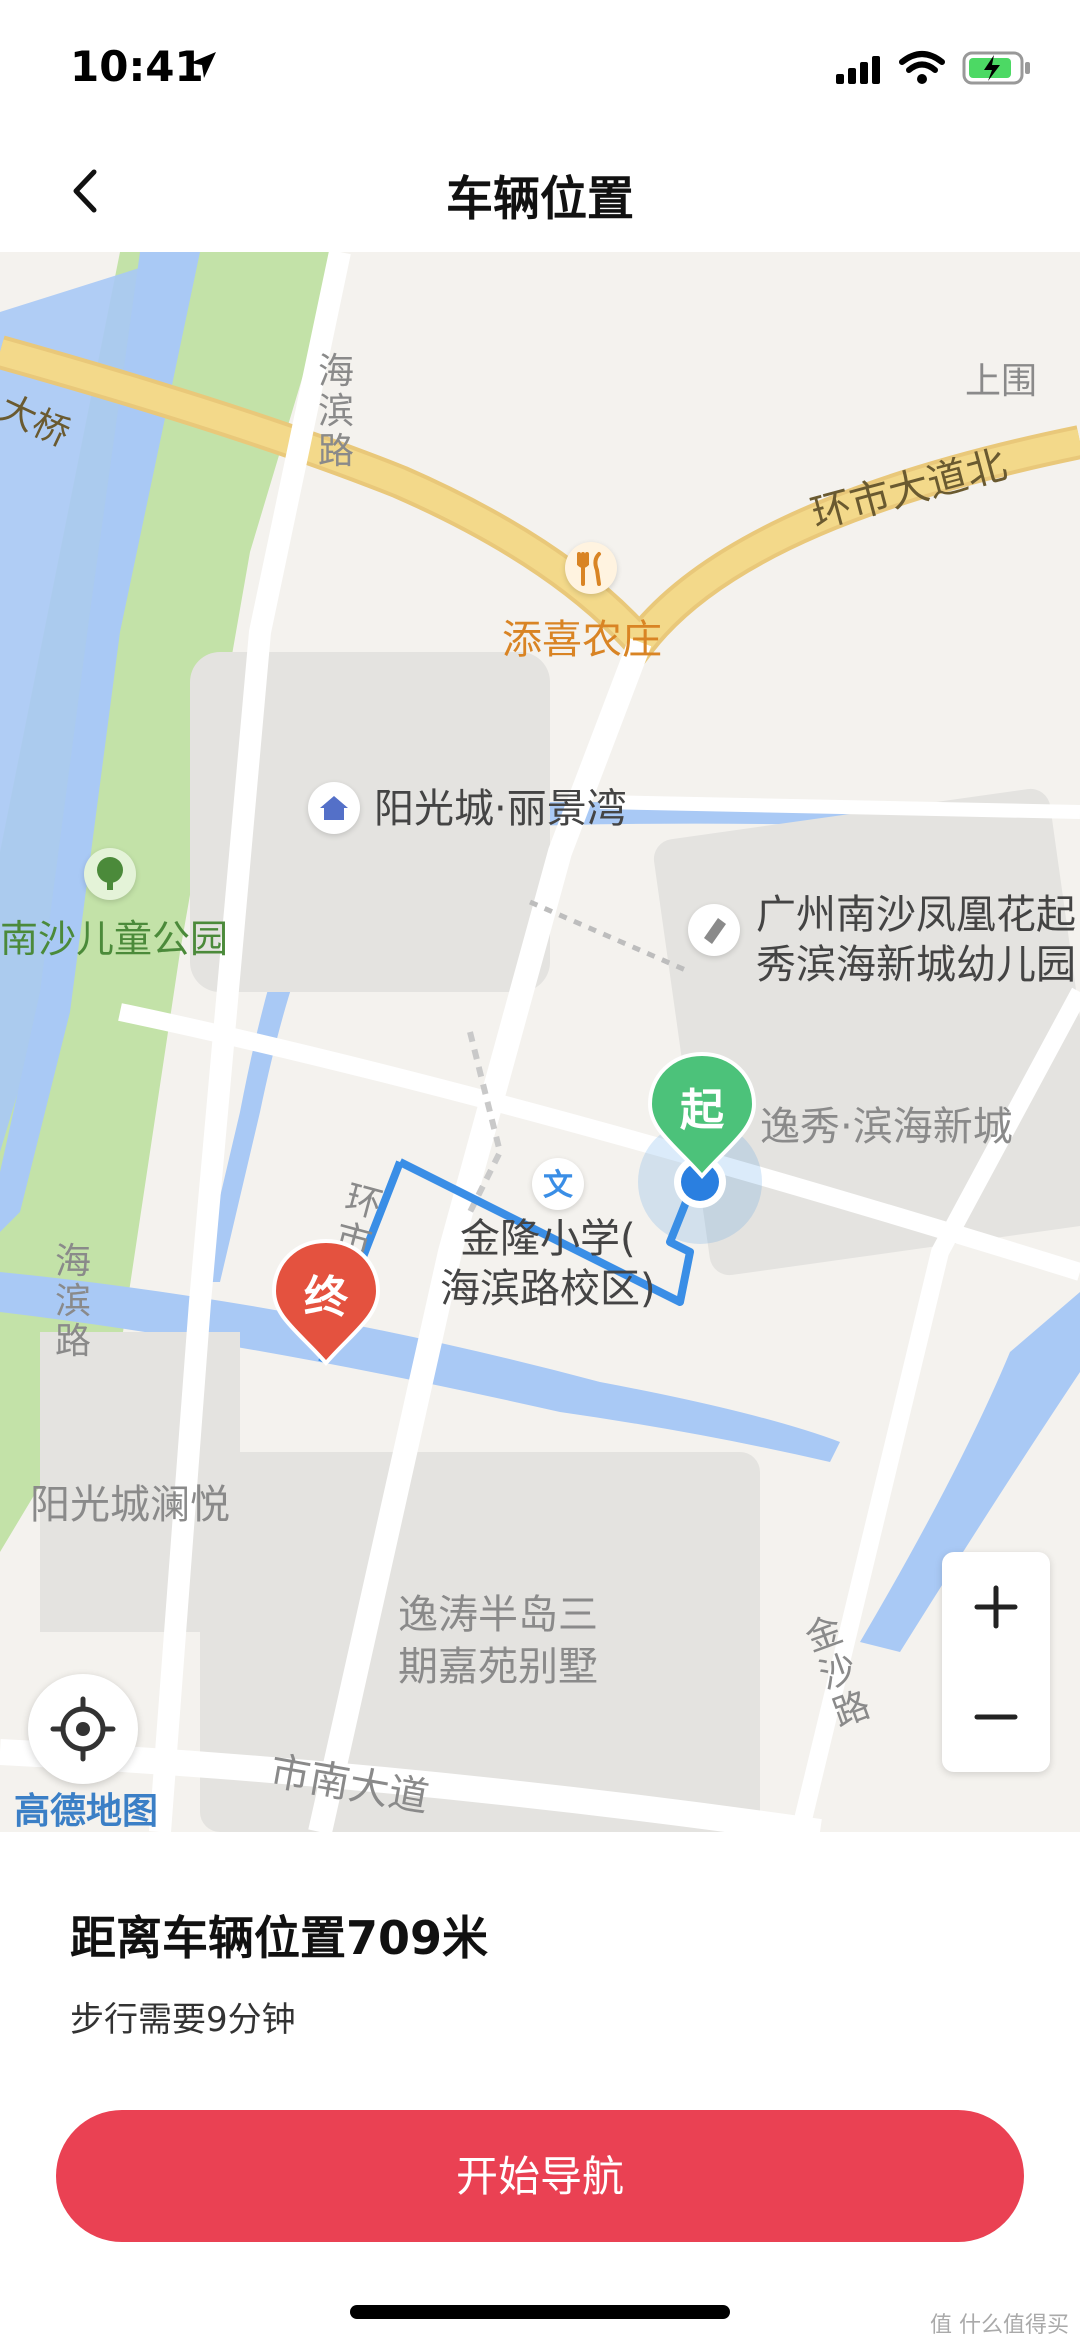  Describe the element at coordinates (540, 199) in the screenshot. I see `page-title: 车辆位置` at that location.